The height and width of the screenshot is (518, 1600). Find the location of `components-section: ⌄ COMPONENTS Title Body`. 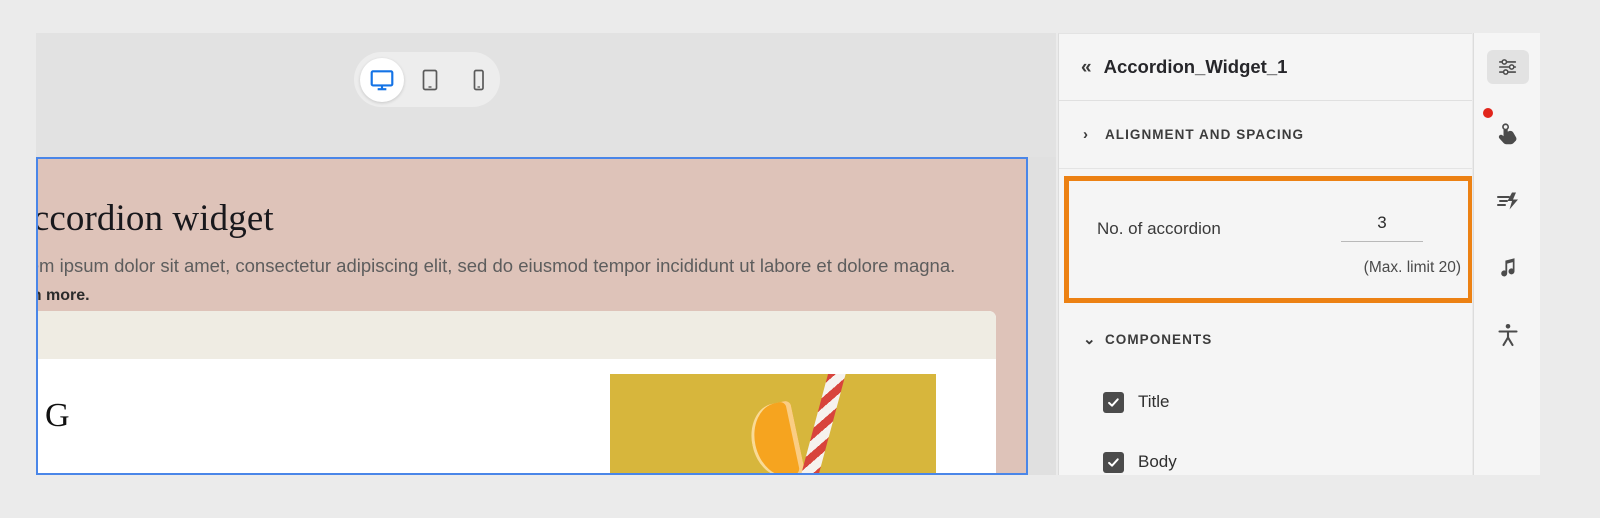

components-section: ⌄ COMPONENTS Title Body is located at coordinates (1265, 390).